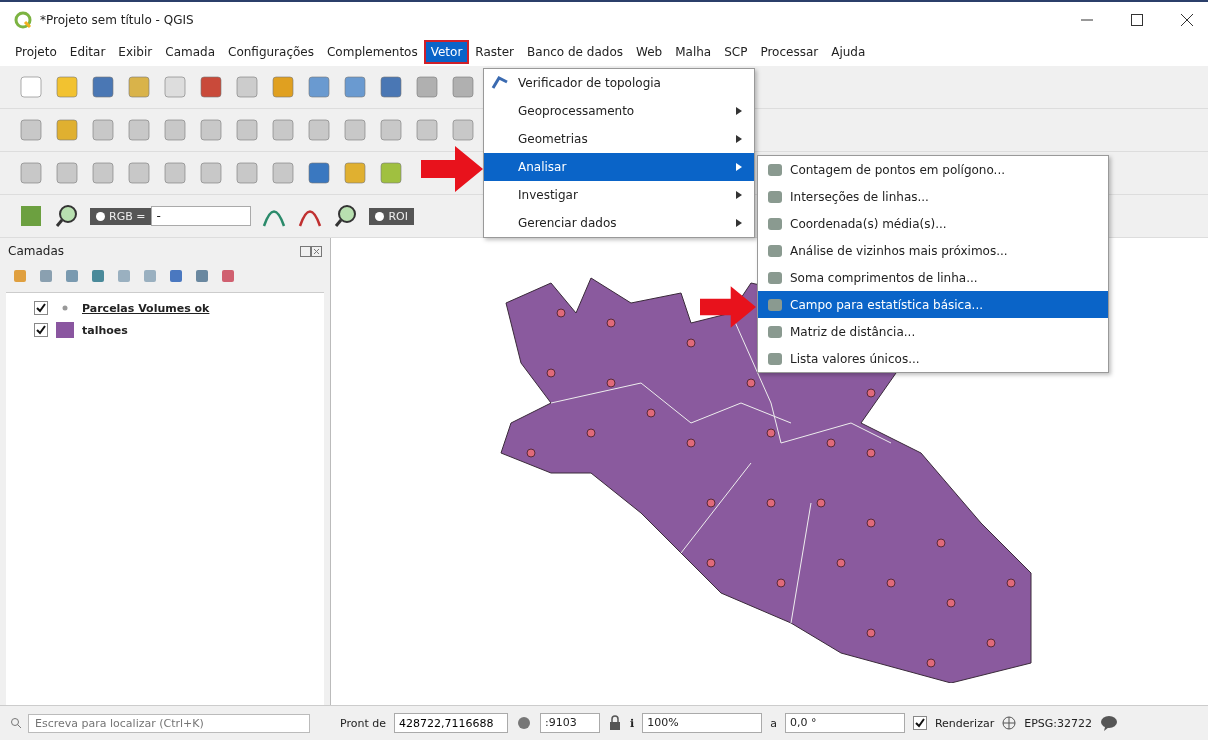  I want to click on locator-search-field: Escreva para localizar (Ctrl+K), so click(169, 723).